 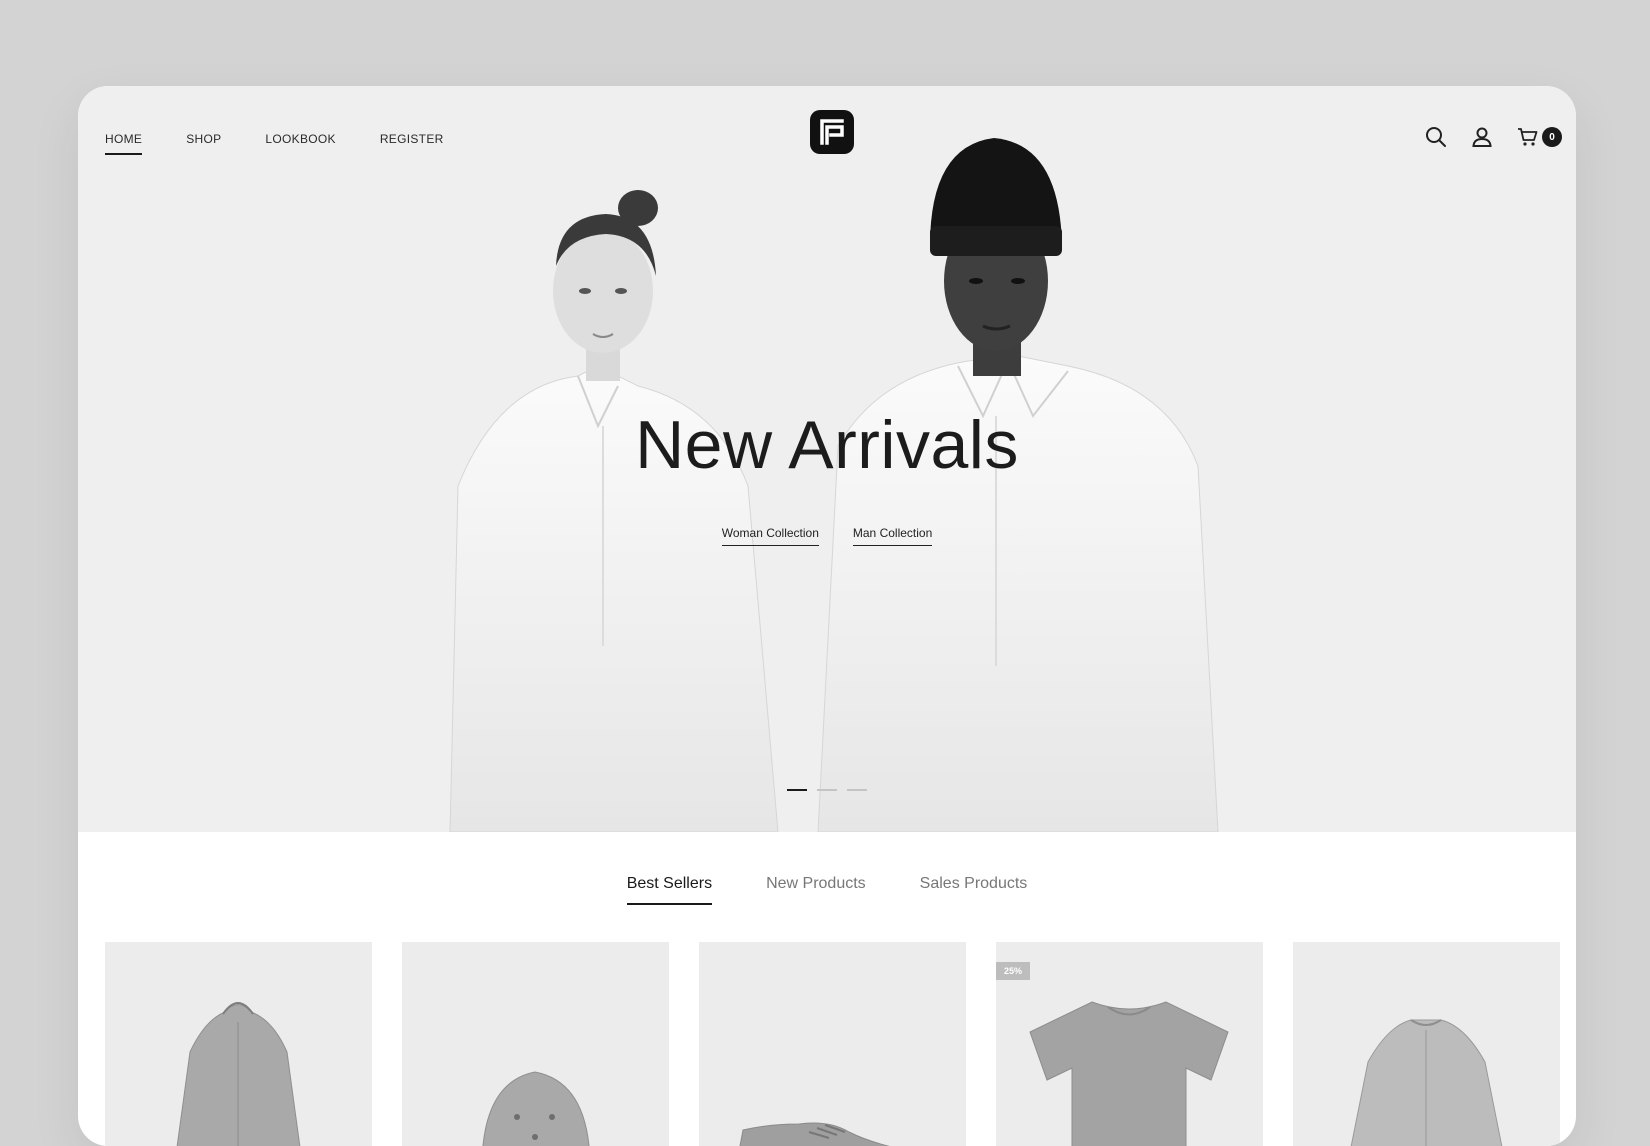 What do you see at coordinates (614, 511) in the screenshot?
I see `woman-figure` at bounding box center [614, 511].